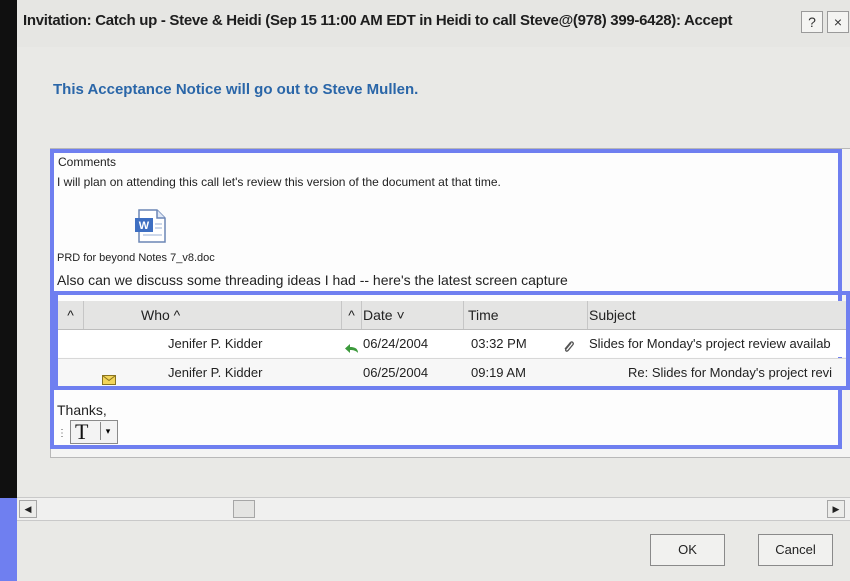  What do you see at coordinates (144, 226) in the screenshot?
I see `svg-text: W` at bounding box center [144, 226].